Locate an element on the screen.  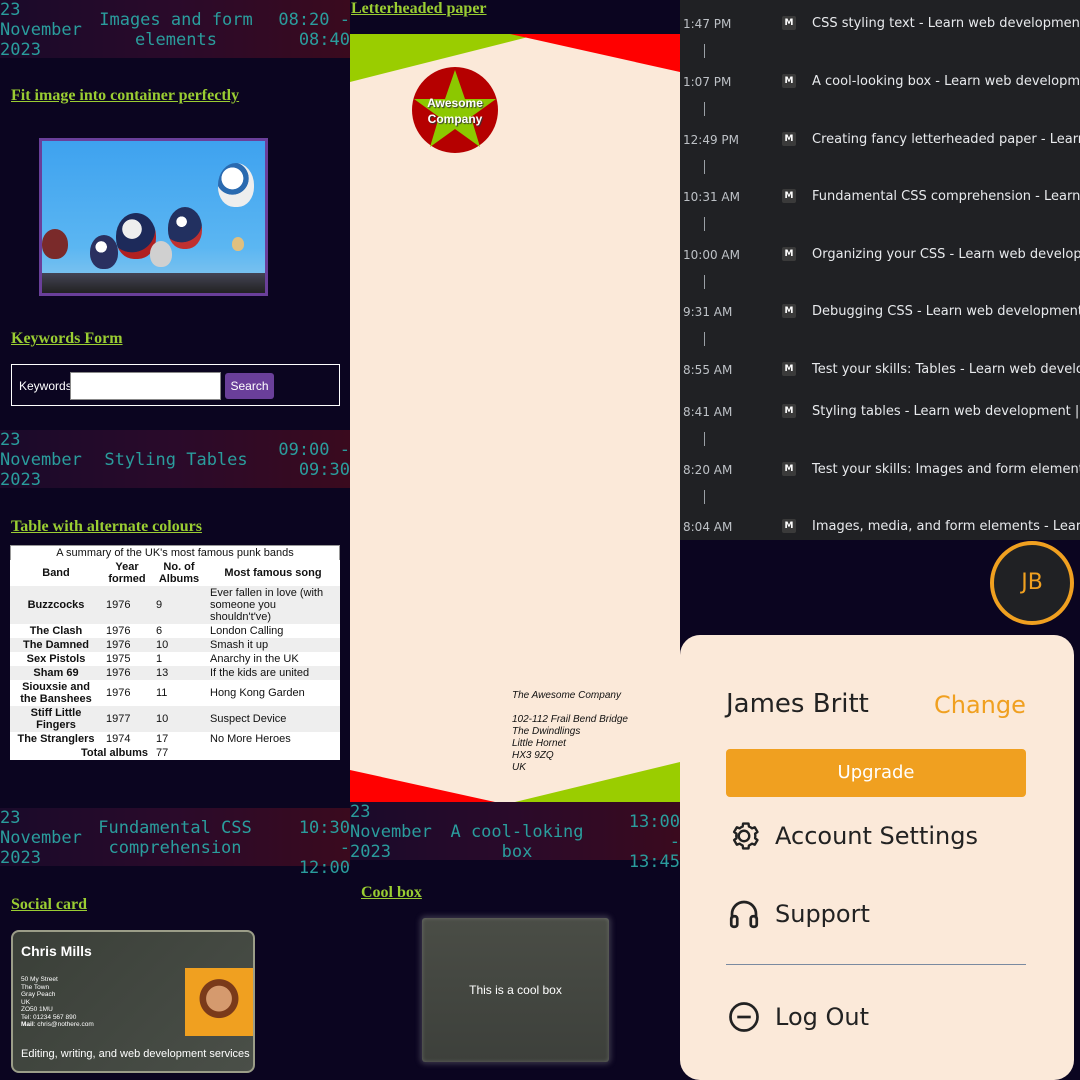
profile-photo is located at coordinates (219, 1002).